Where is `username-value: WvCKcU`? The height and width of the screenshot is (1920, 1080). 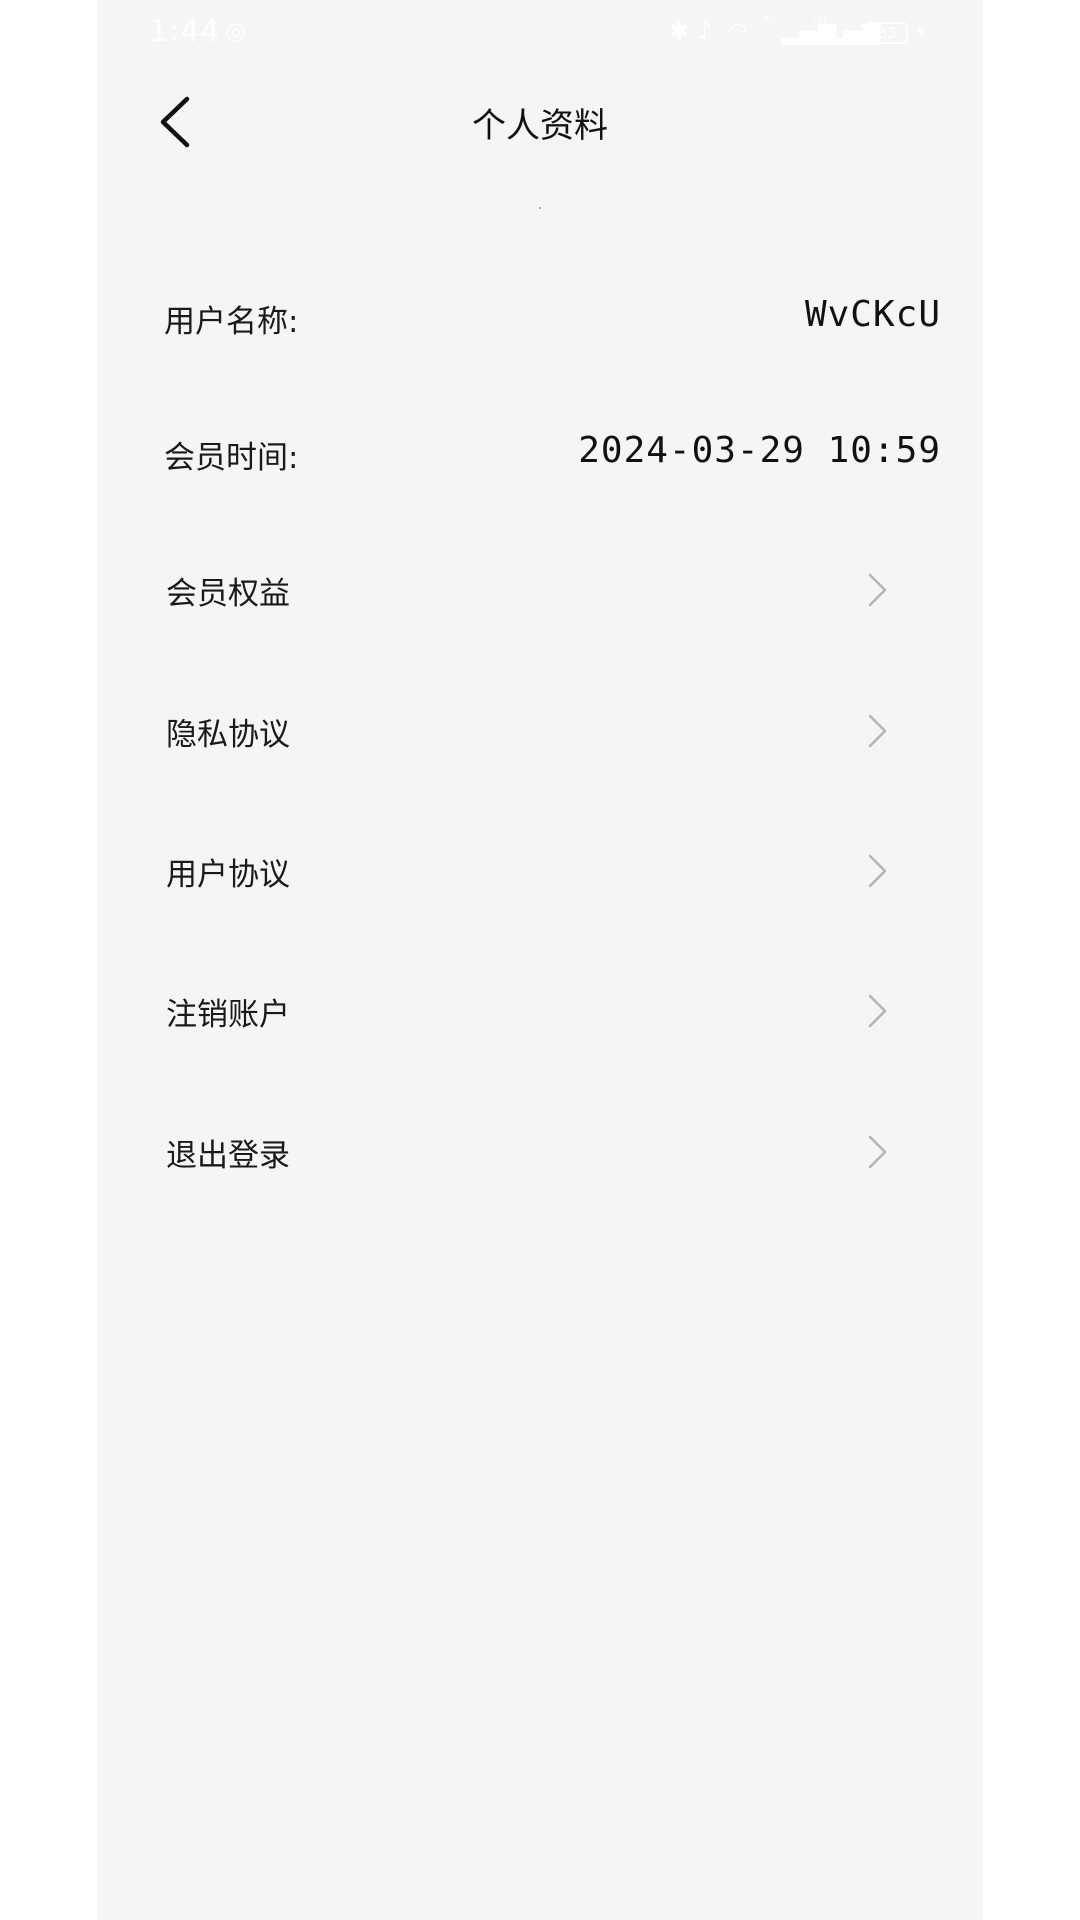
username-value: WvCKcU is located at coordinates (872, 314).